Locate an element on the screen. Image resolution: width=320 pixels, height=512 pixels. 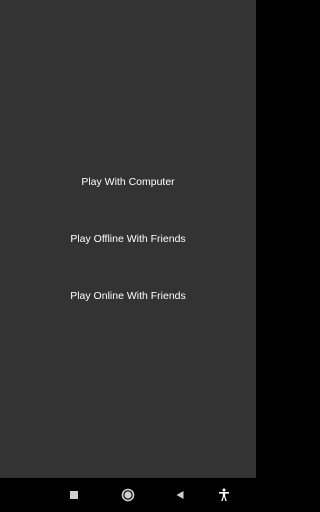
accessibility-button is located at coordinates (224, 495).